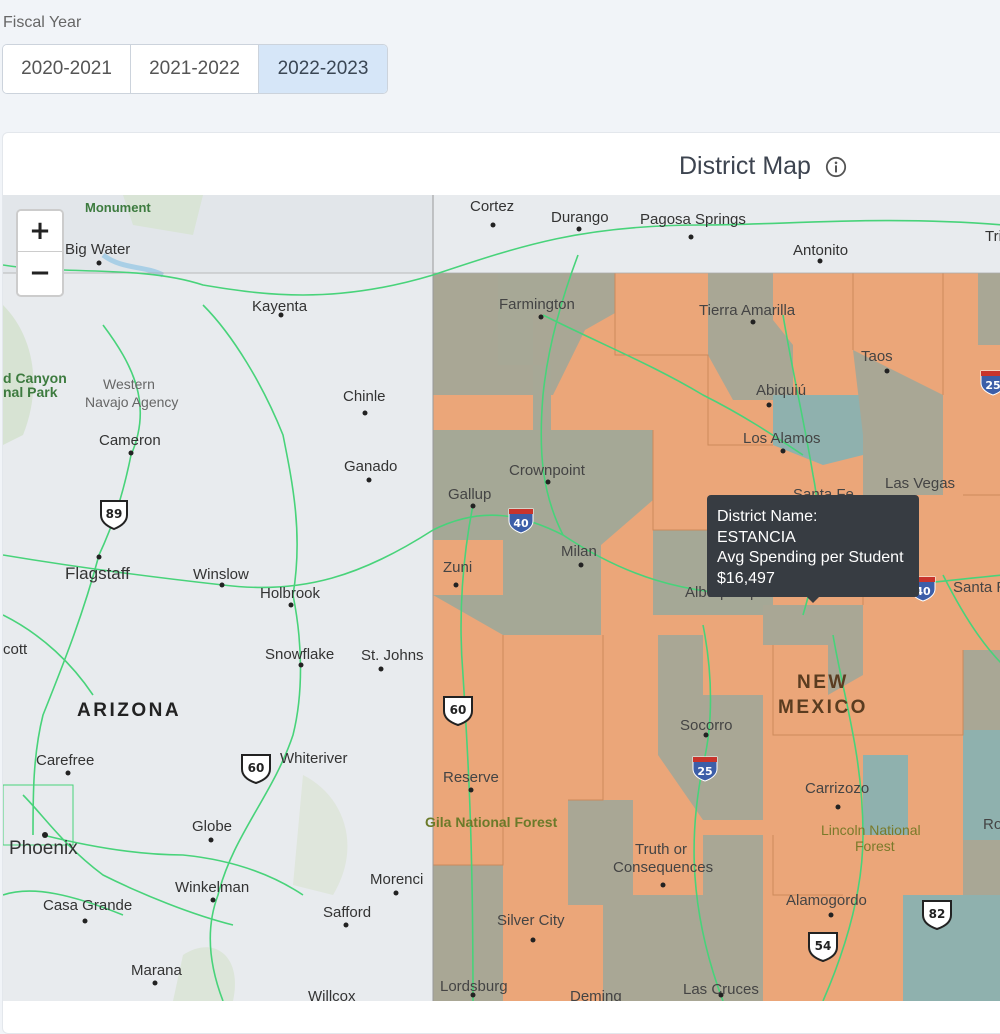 The height and width of the screenshot is (1034, 1000). Describe the element at coordinates (837, 788) in the screenshot. I see `place-label: Carrizozo` at that location.